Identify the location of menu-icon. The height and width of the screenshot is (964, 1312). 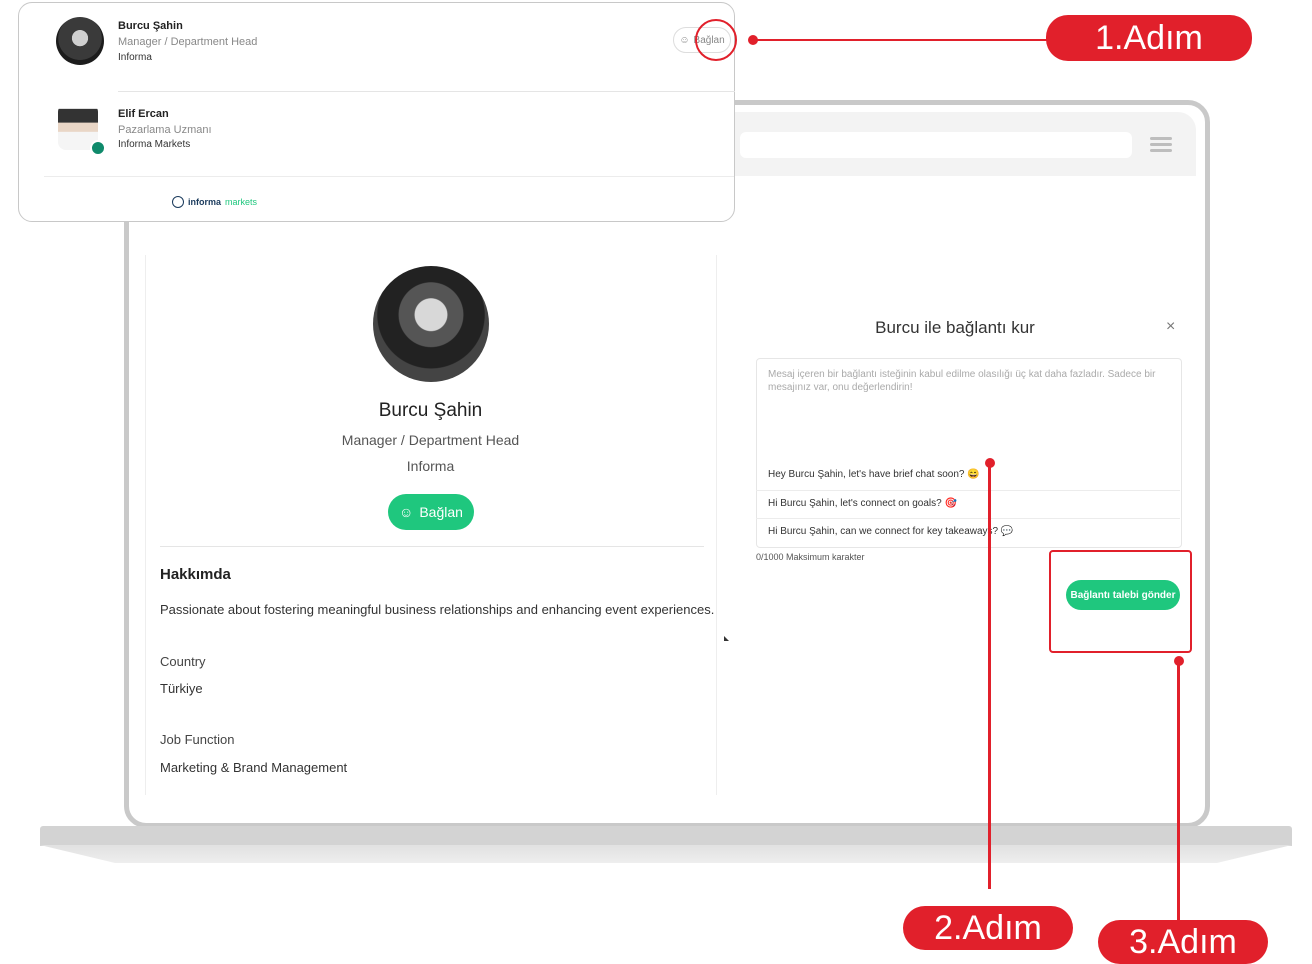
(1161, 145).